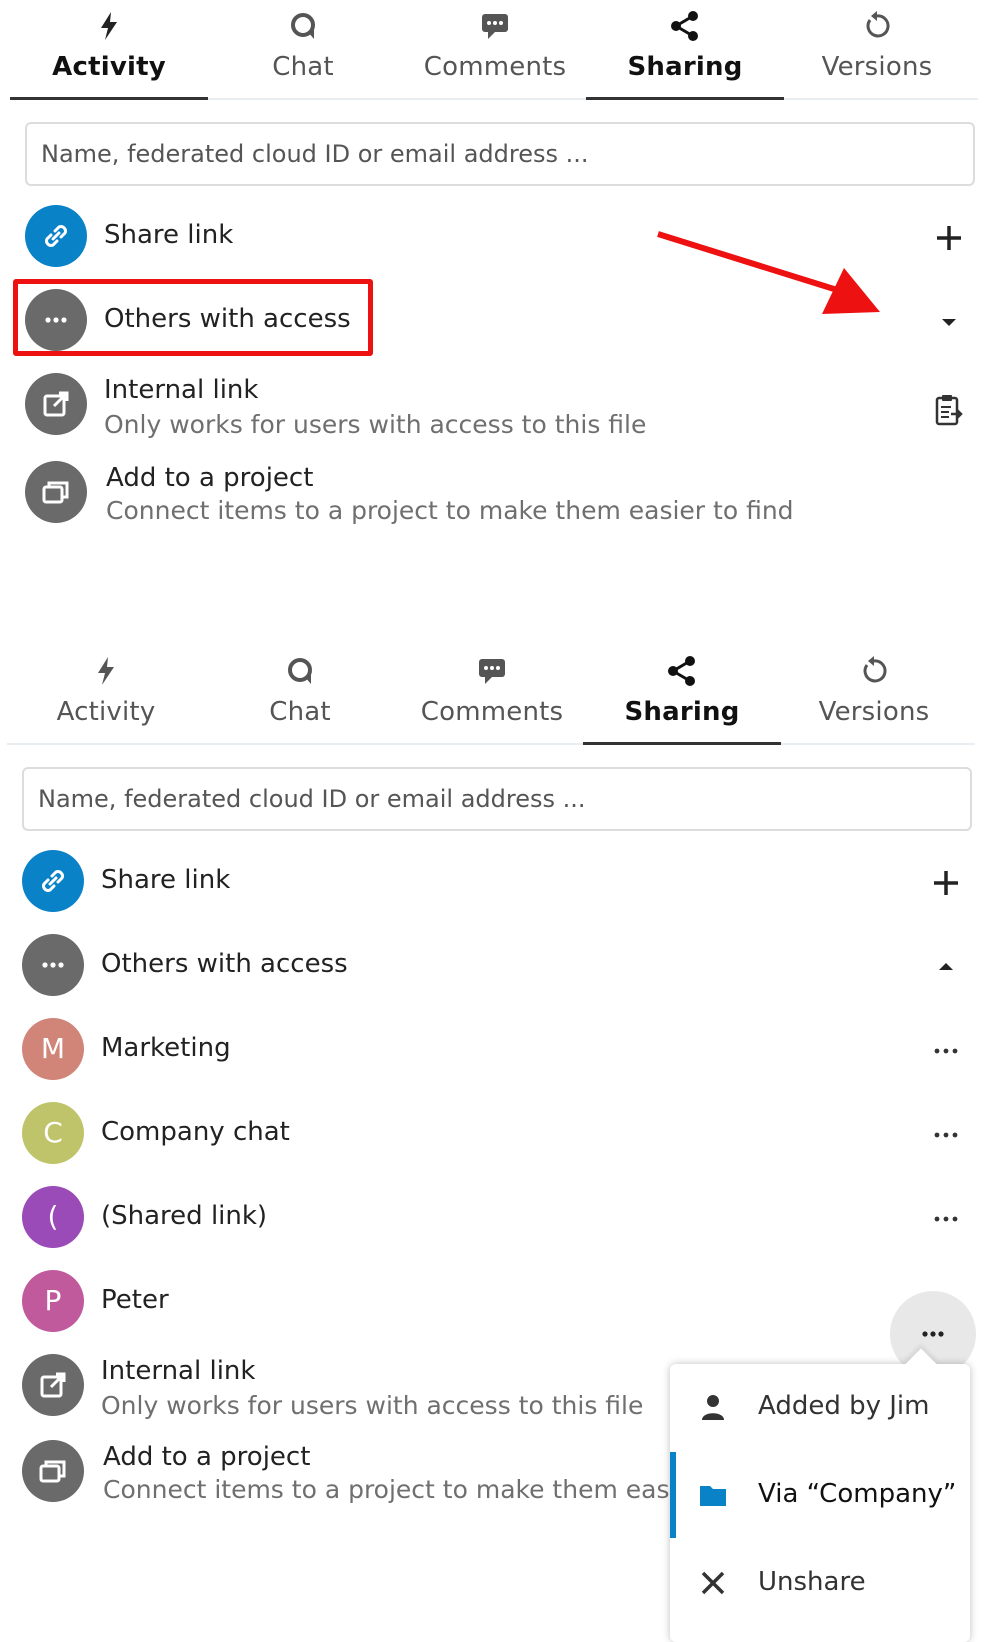 The image size is (986, 1642). I want to click on menu-item-label: Via “Company”, so click(857, 1494).